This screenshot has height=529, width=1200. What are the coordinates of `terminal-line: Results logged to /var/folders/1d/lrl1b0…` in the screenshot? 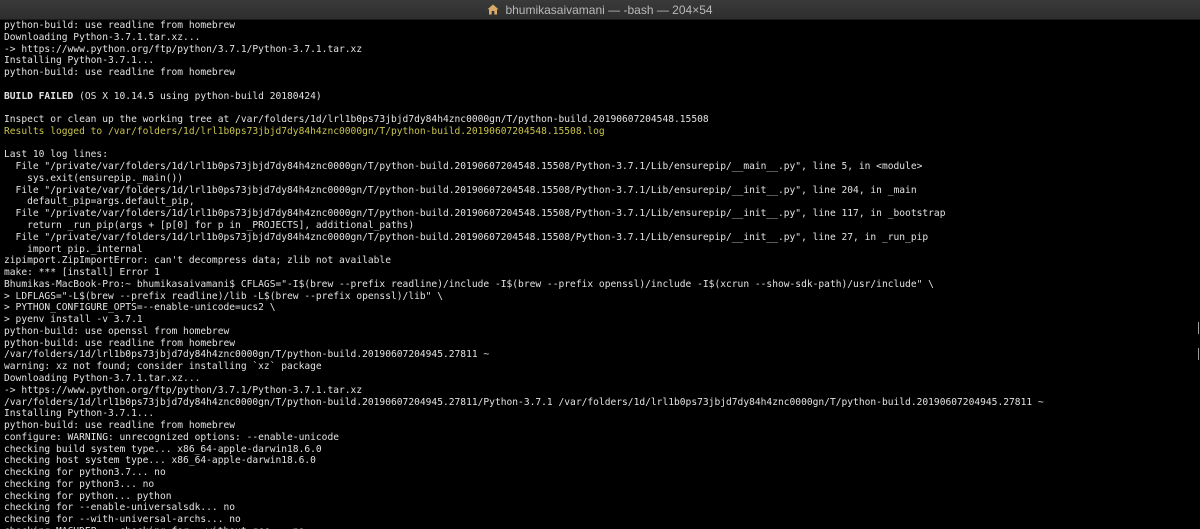 It's located at (304, 131).